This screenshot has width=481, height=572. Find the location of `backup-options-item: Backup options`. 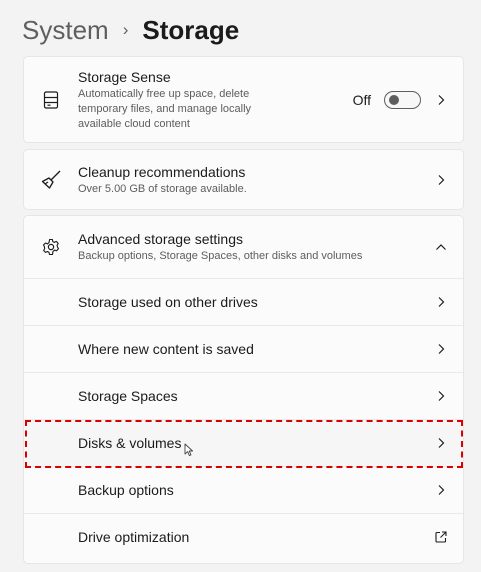

backup-options-item: Backup options is located at coordinates (243, 489).